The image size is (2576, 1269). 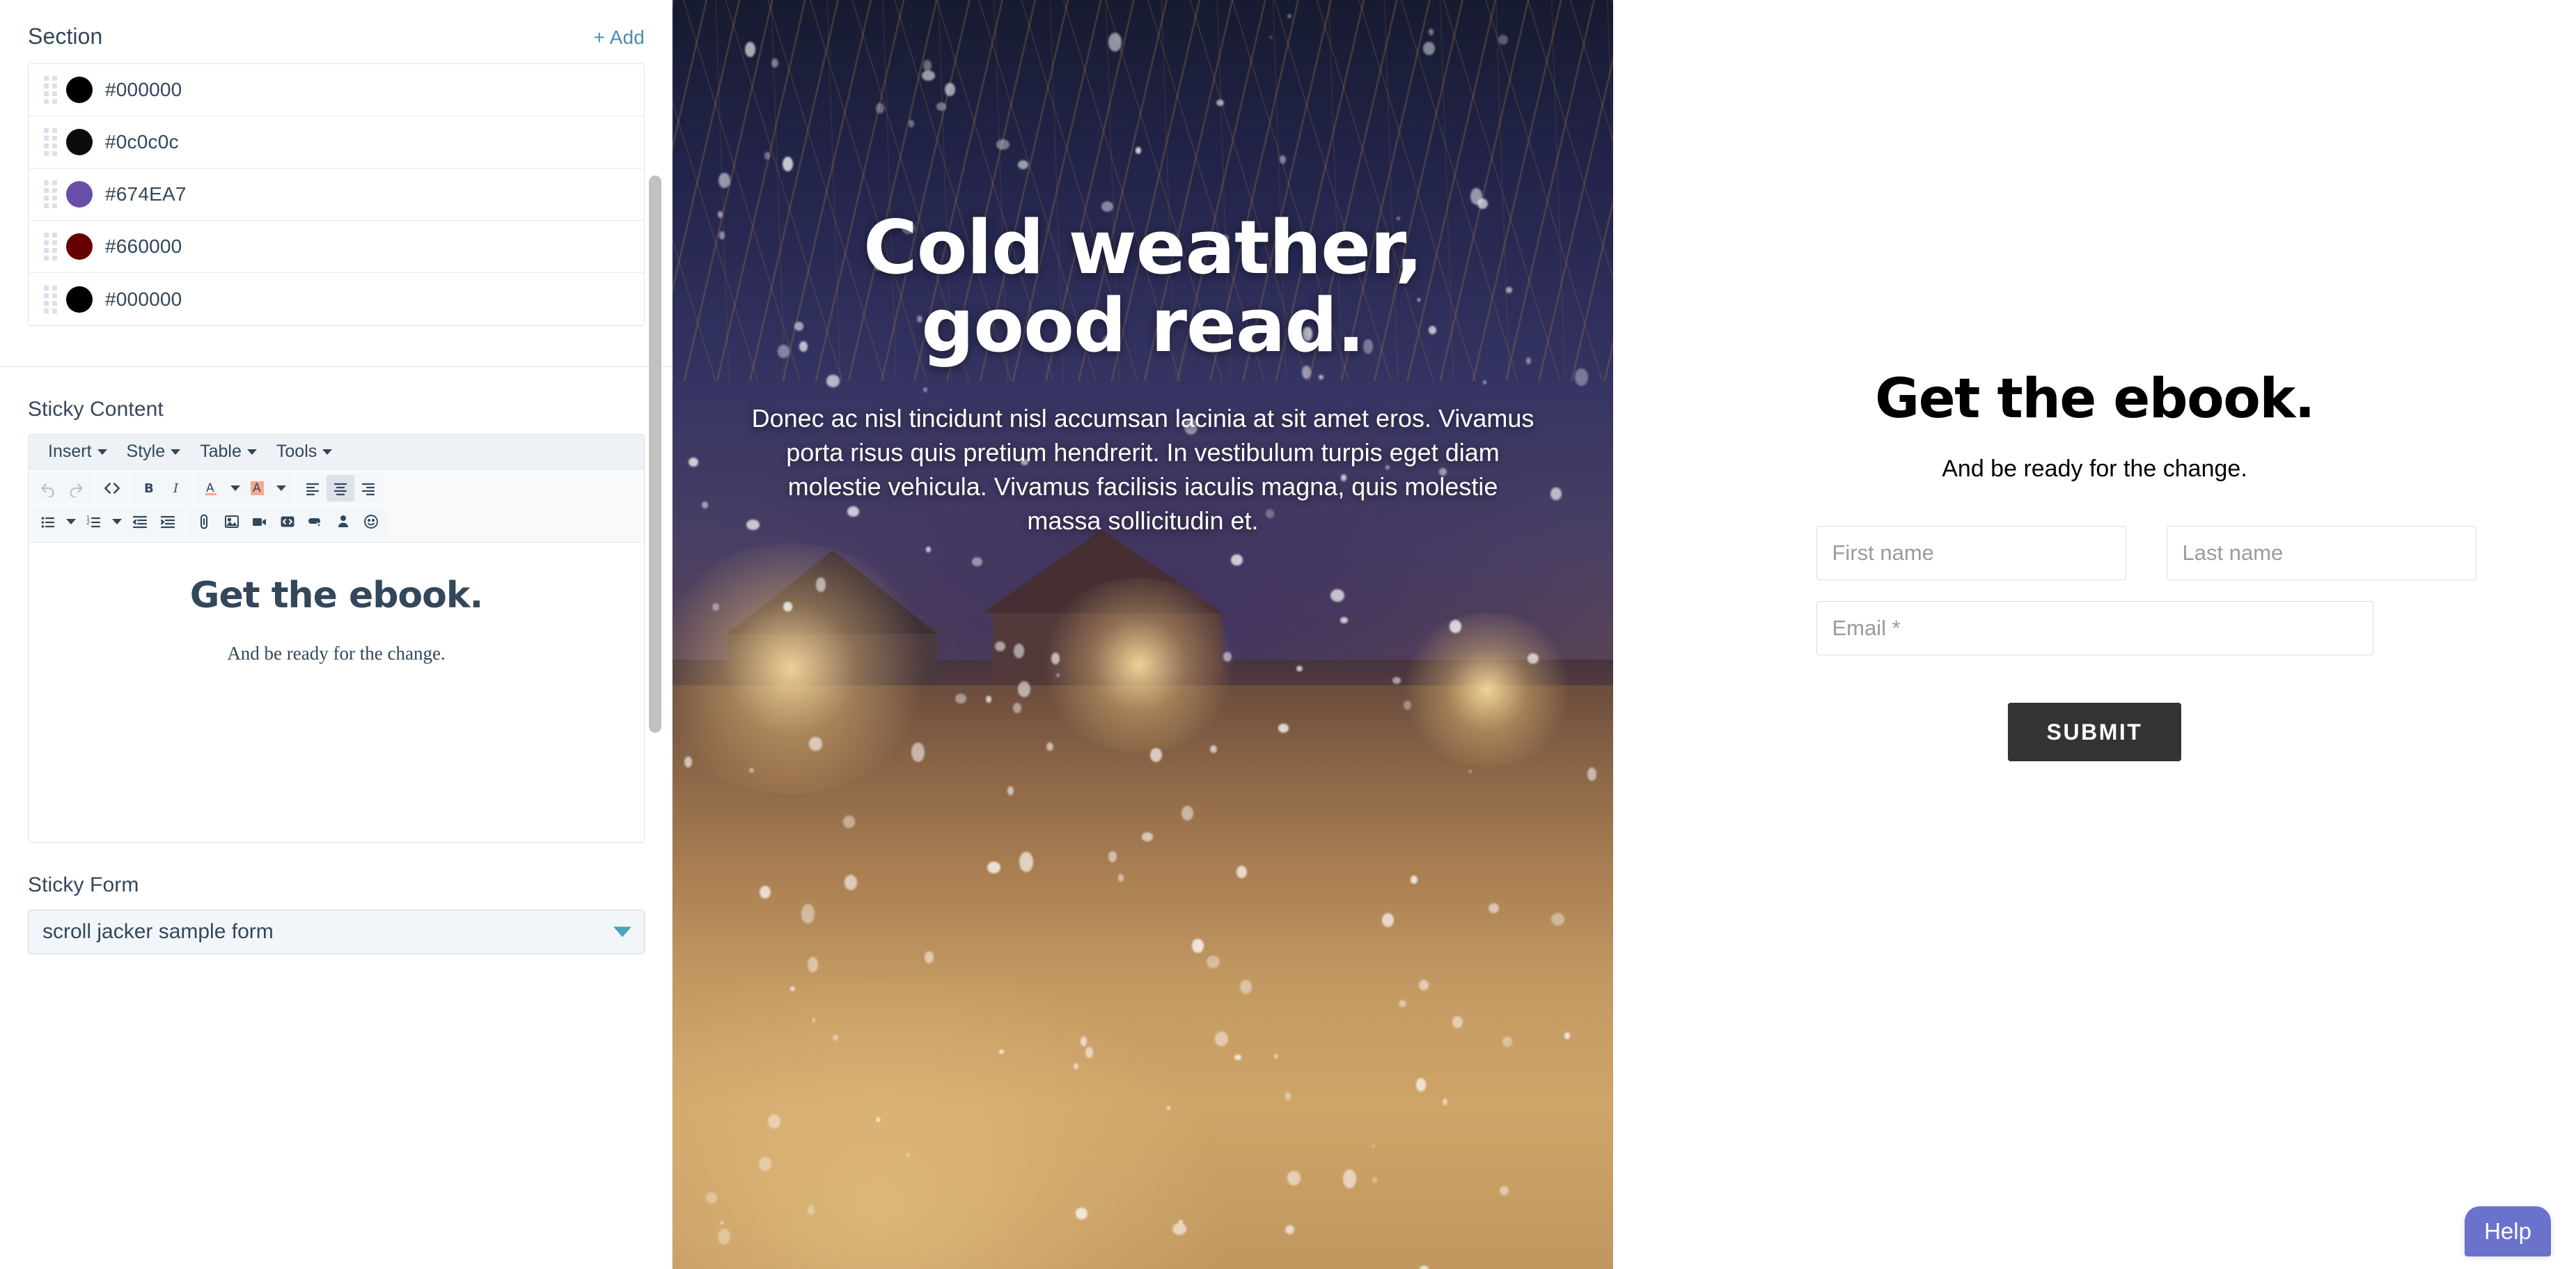 I want to click on text-style-group: B I, so click(x=162, y=489).